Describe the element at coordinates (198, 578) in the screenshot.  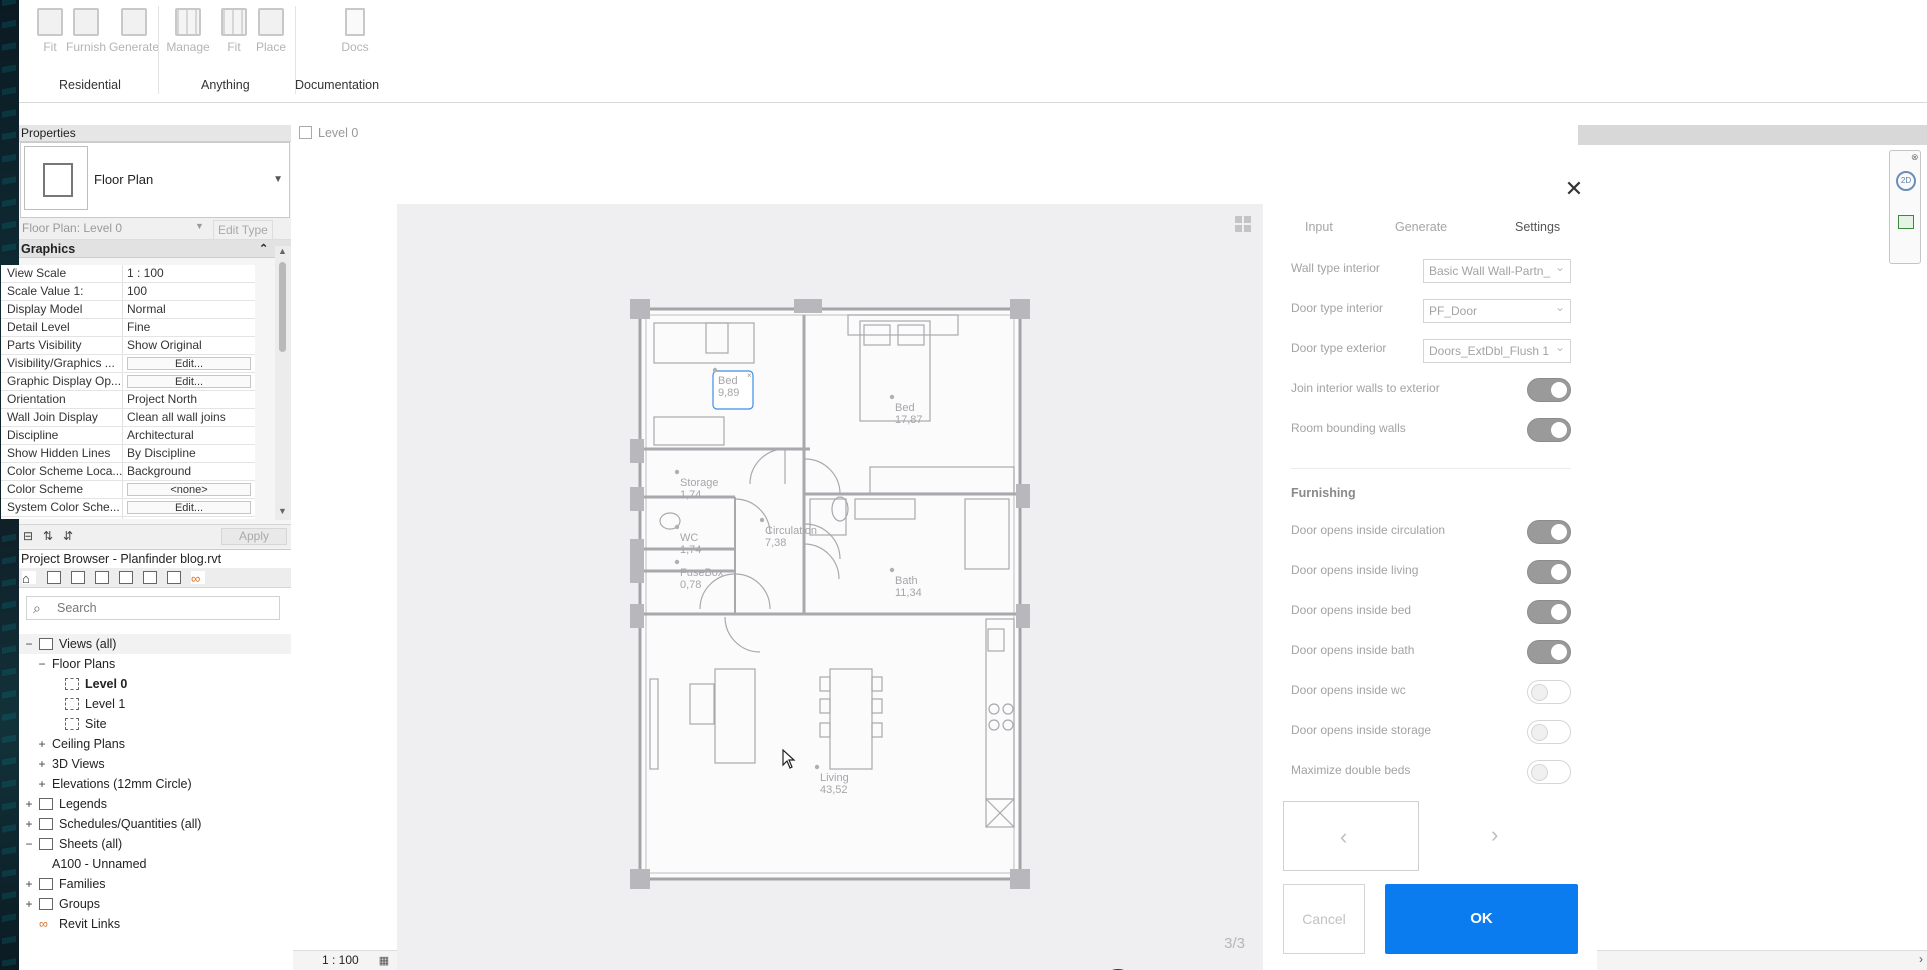
I see `link-icon: ∞` at that location.